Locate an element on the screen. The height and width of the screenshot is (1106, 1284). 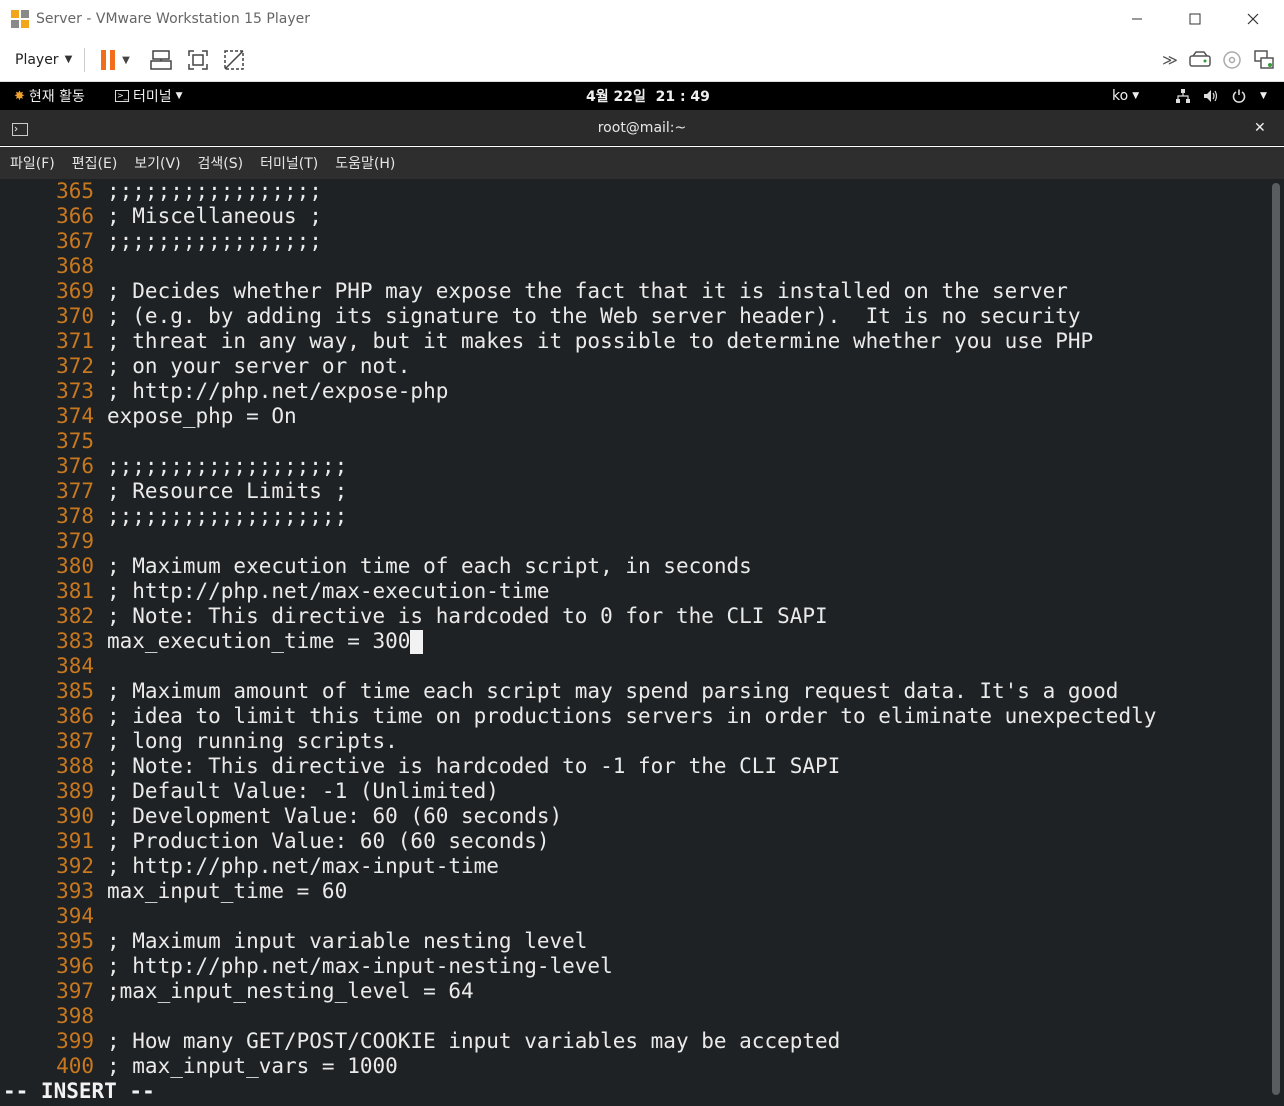
line-number: 391 is located at coordinates (75, 841).